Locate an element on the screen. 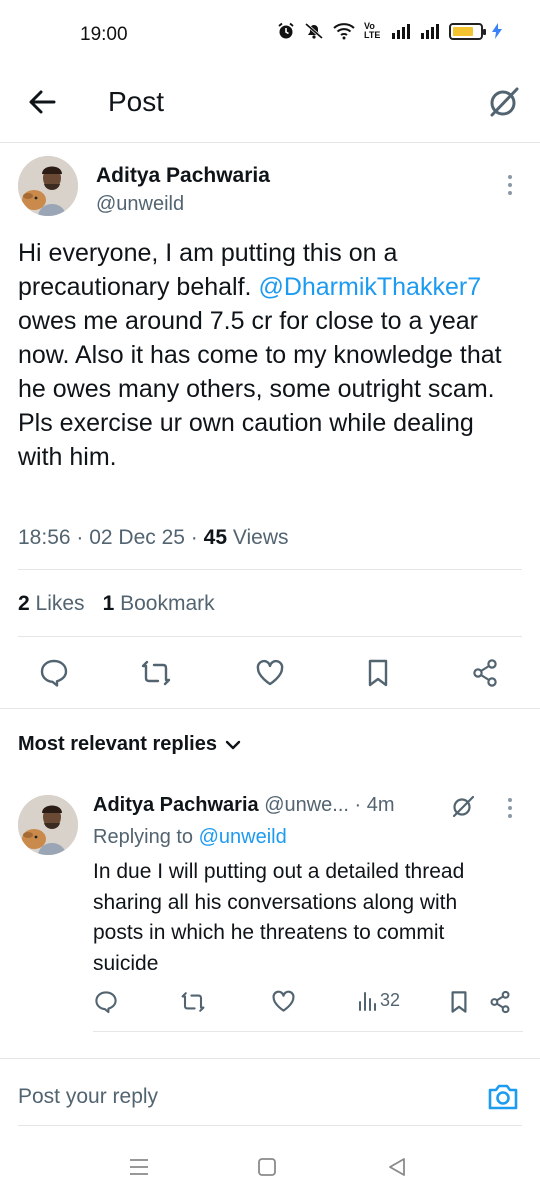 Image resolution: width=540 pixels, height=1200 pixels. square-home-icon is located at coordinates (267, 1167).